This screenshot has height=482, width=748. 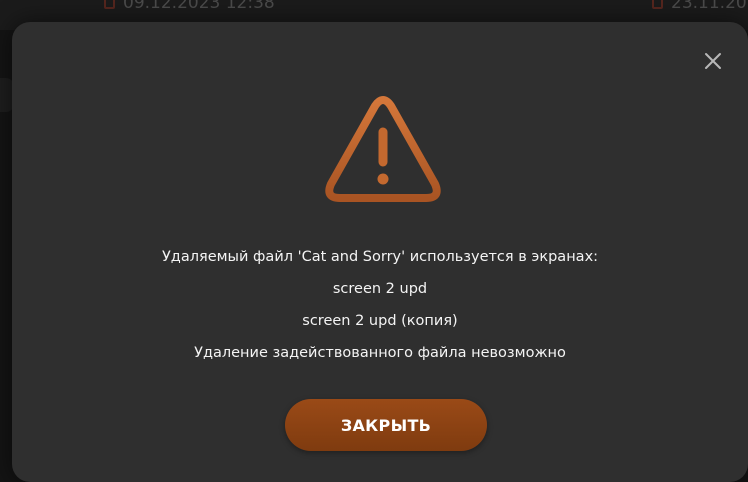 I want to click on background-date-left: 09.12.2023 12:38, so click(x=189, y=6).